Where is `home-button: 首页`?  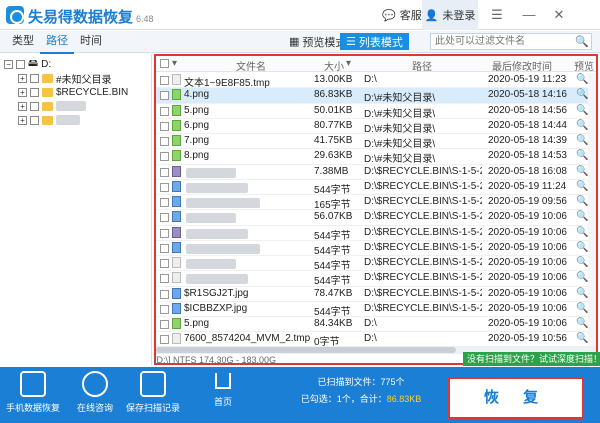 home-button: 首页 is located at coordinates (223, 390).